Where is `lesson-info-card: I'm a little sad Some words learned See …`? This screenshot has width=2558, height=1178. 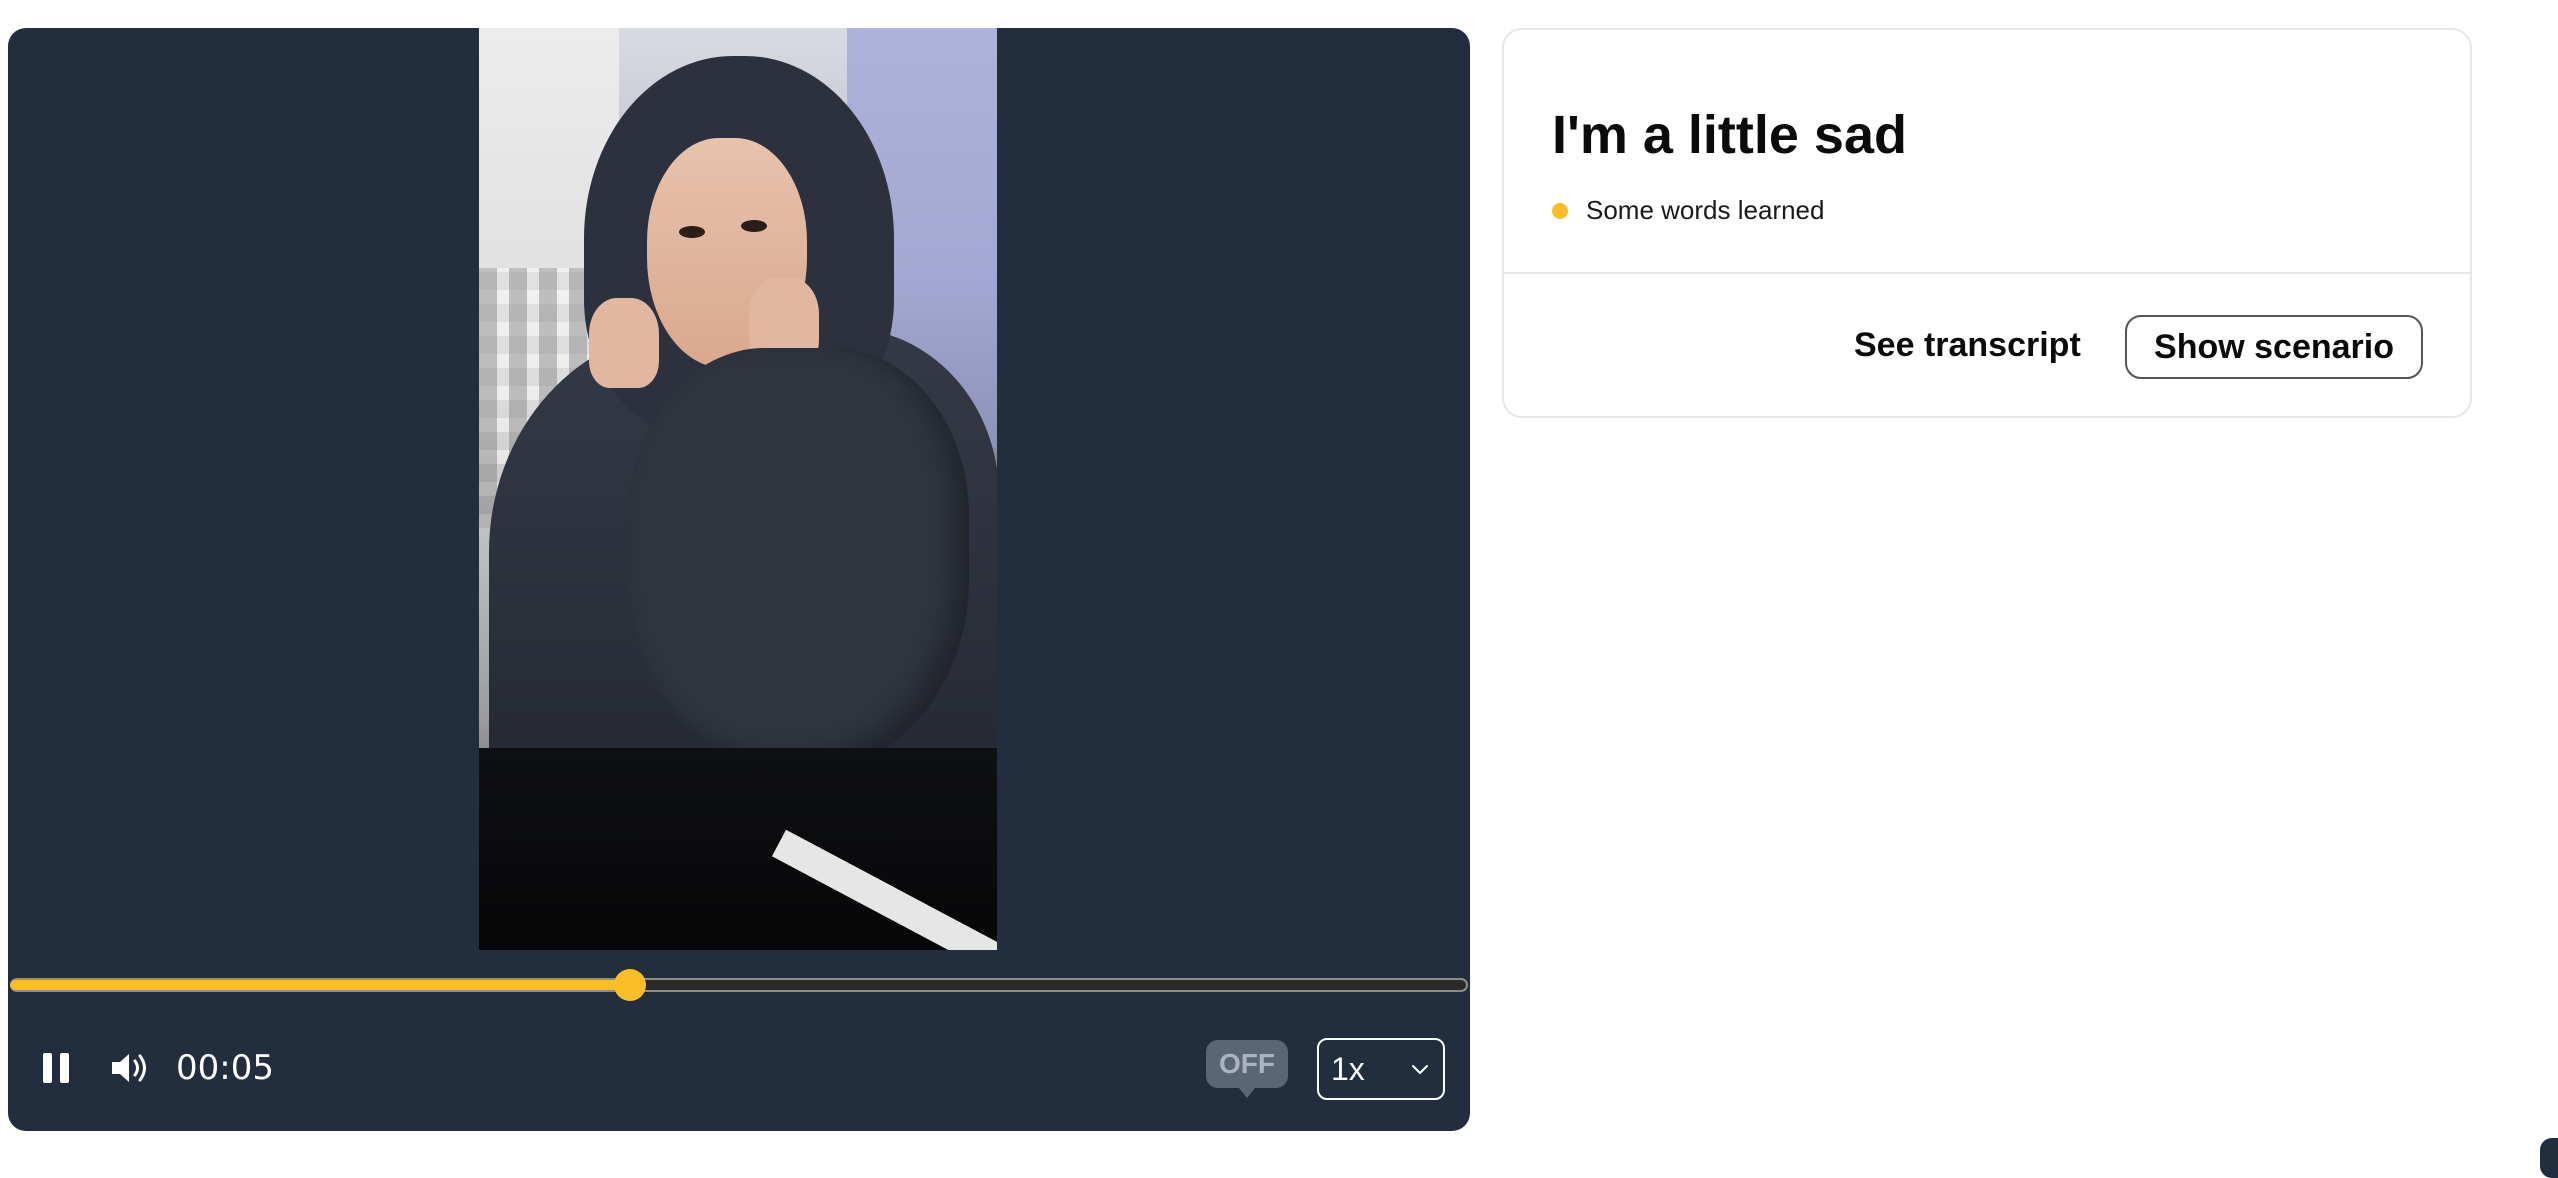
lesson-info-card: I'm a little sad Some words learned See … is located at coordinates (1987, 223).